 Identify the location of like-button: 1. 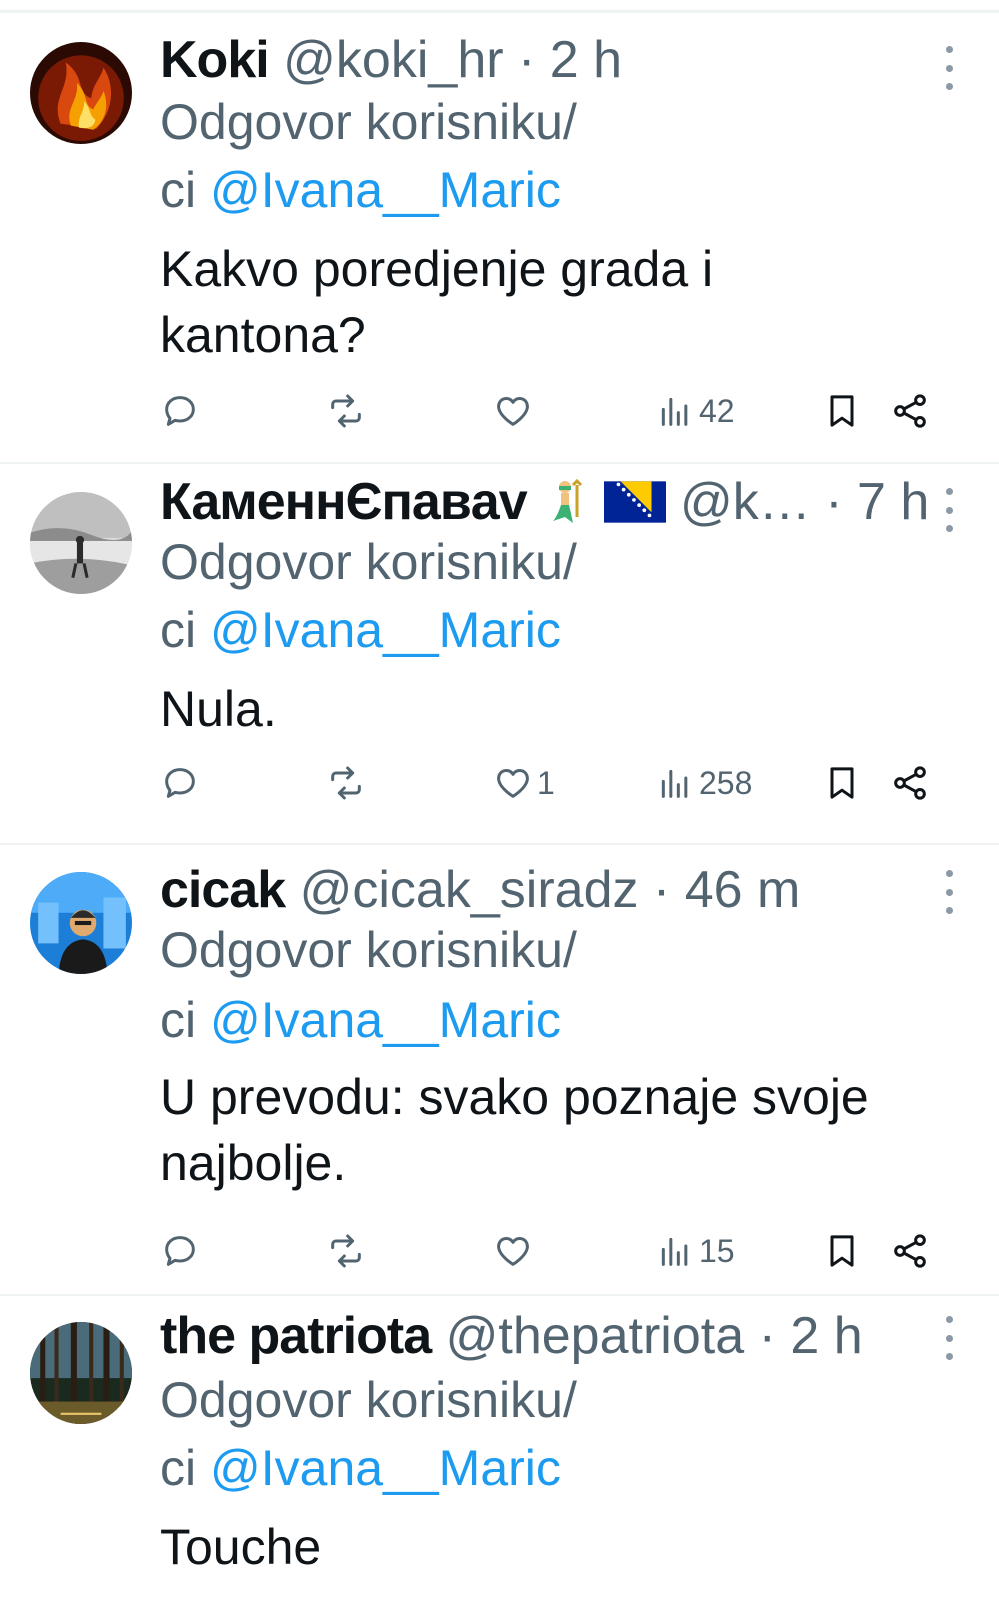
(524, 783).